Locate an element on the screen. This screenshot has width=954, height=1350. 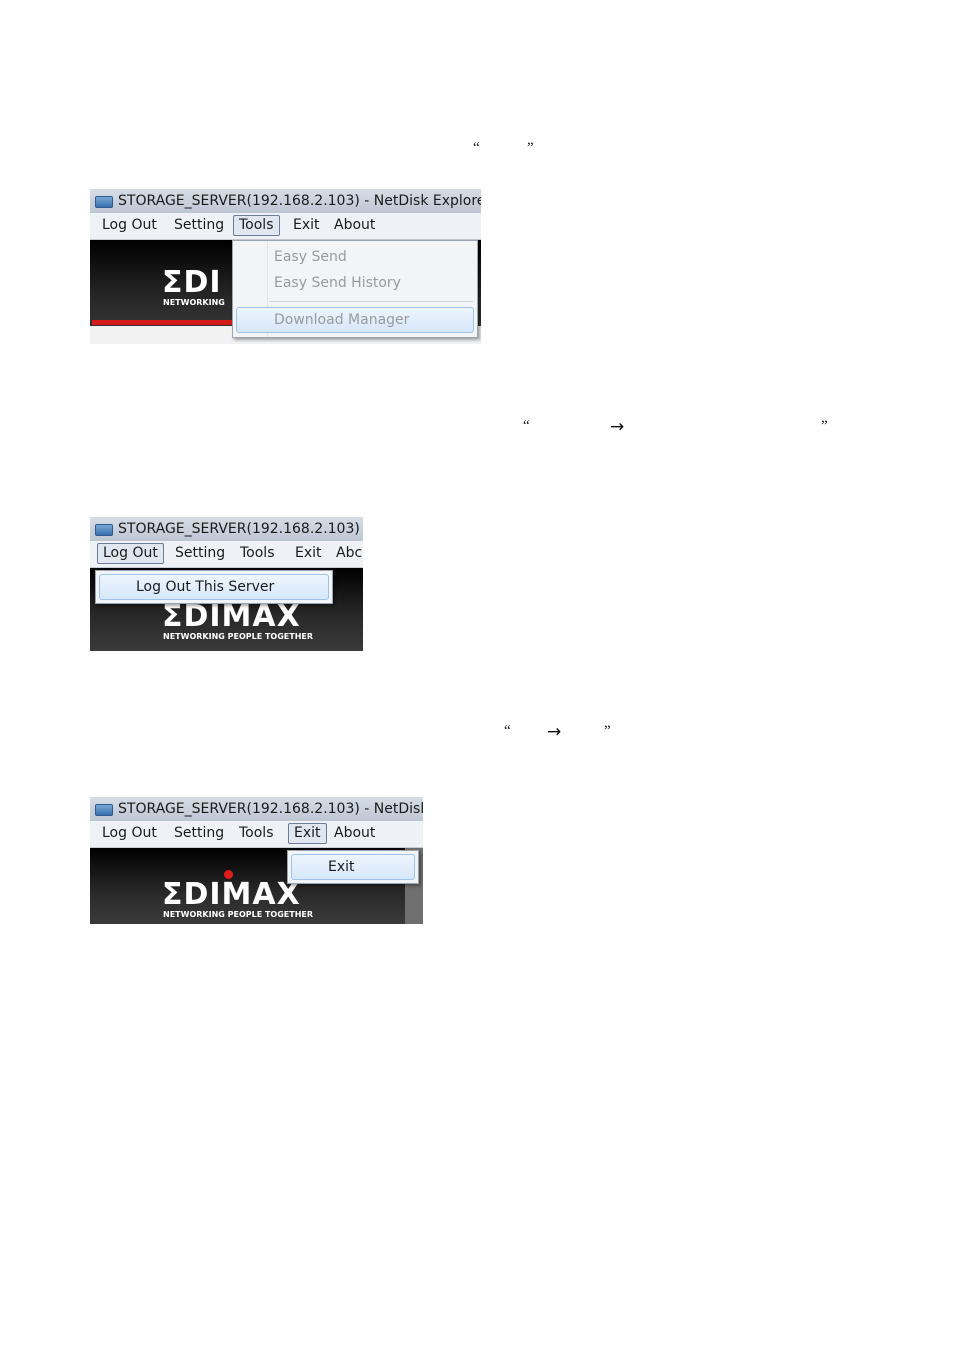
logo-red-dot is located at coordinates (228, 874).